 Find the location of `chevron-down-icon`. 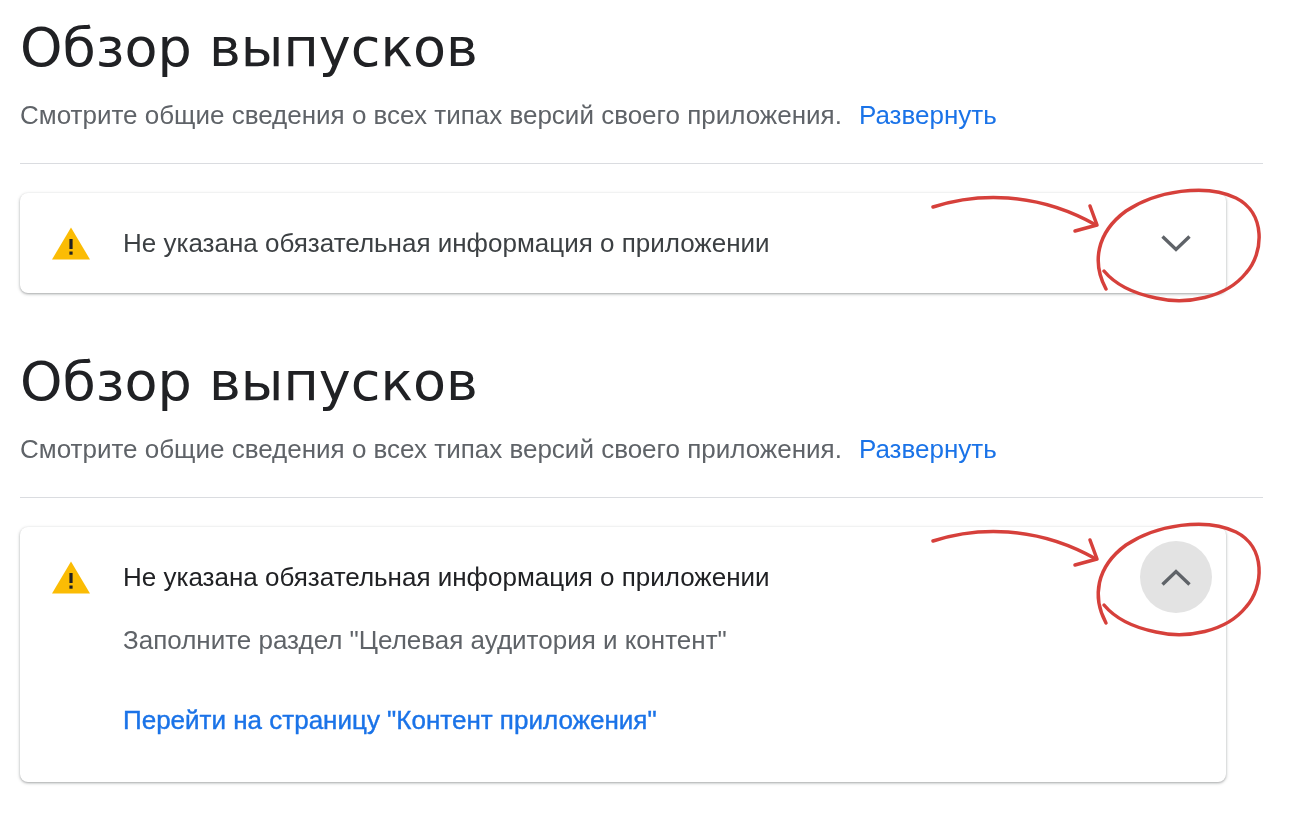

chevron-down-icon is located at coordinates (1176, 243).